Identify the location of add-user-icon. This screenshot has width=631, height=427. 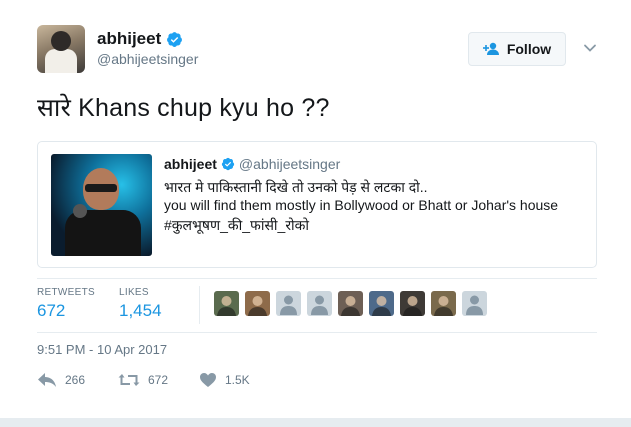
(490, 48).